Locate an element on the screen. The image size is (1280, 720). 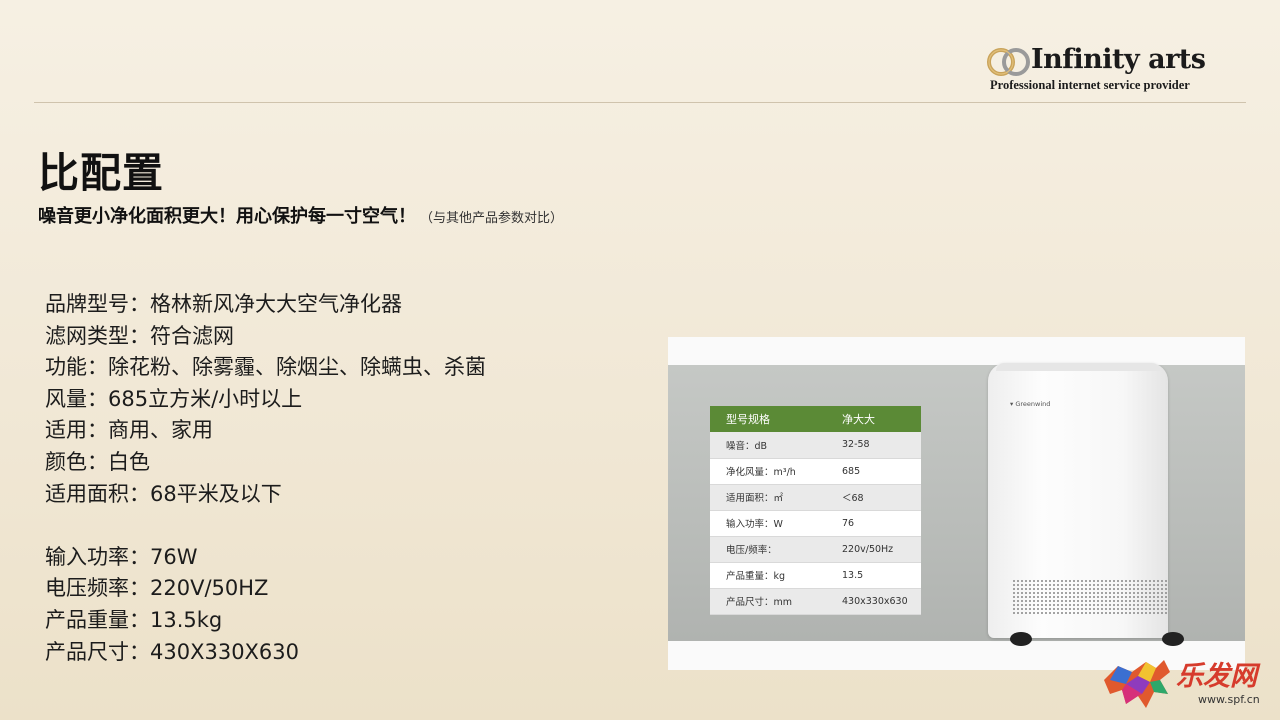
table-cell: 产品重量：kg is located at coordinates (768, 575).